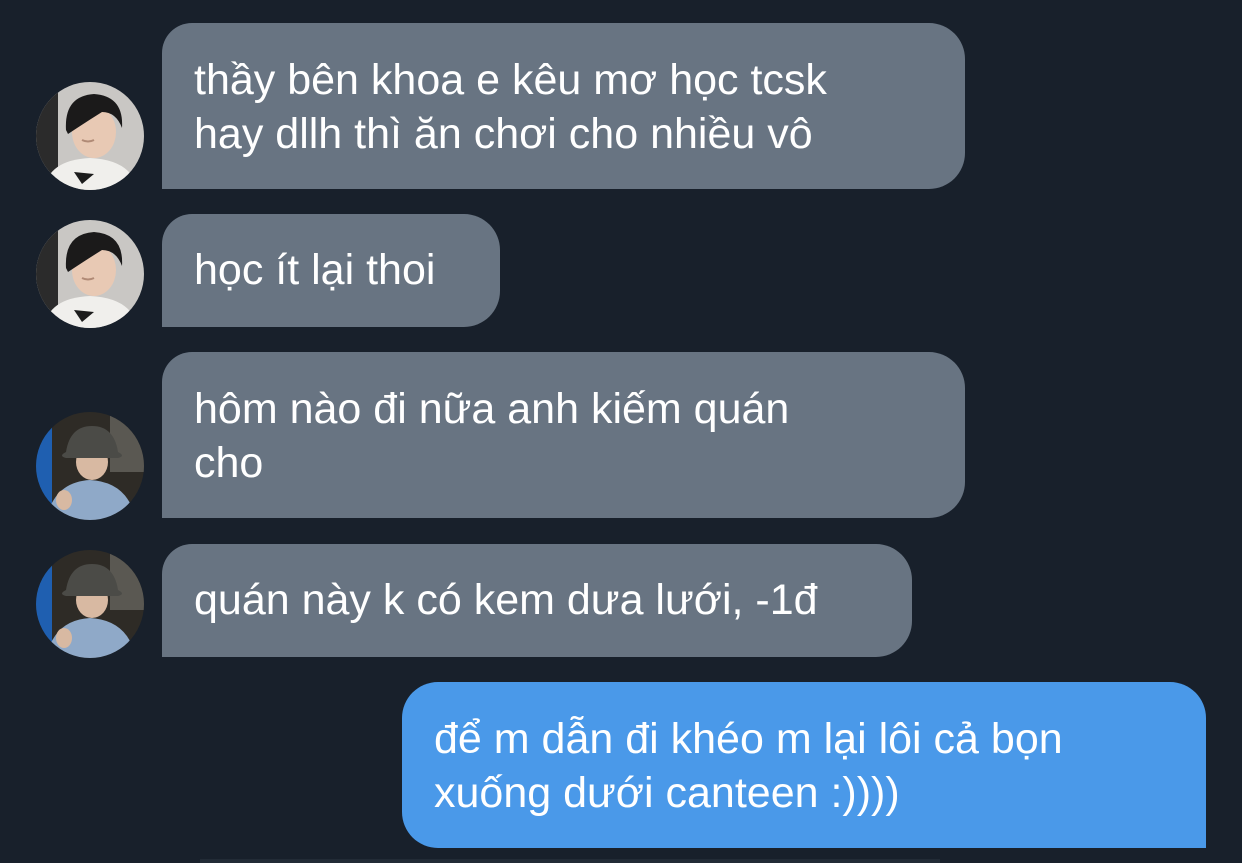 This screenshot has width=1242, height=863. I want to click on message-bubble: hôm nào đi nữa anh kiếm quán cho, so click(563, 435).